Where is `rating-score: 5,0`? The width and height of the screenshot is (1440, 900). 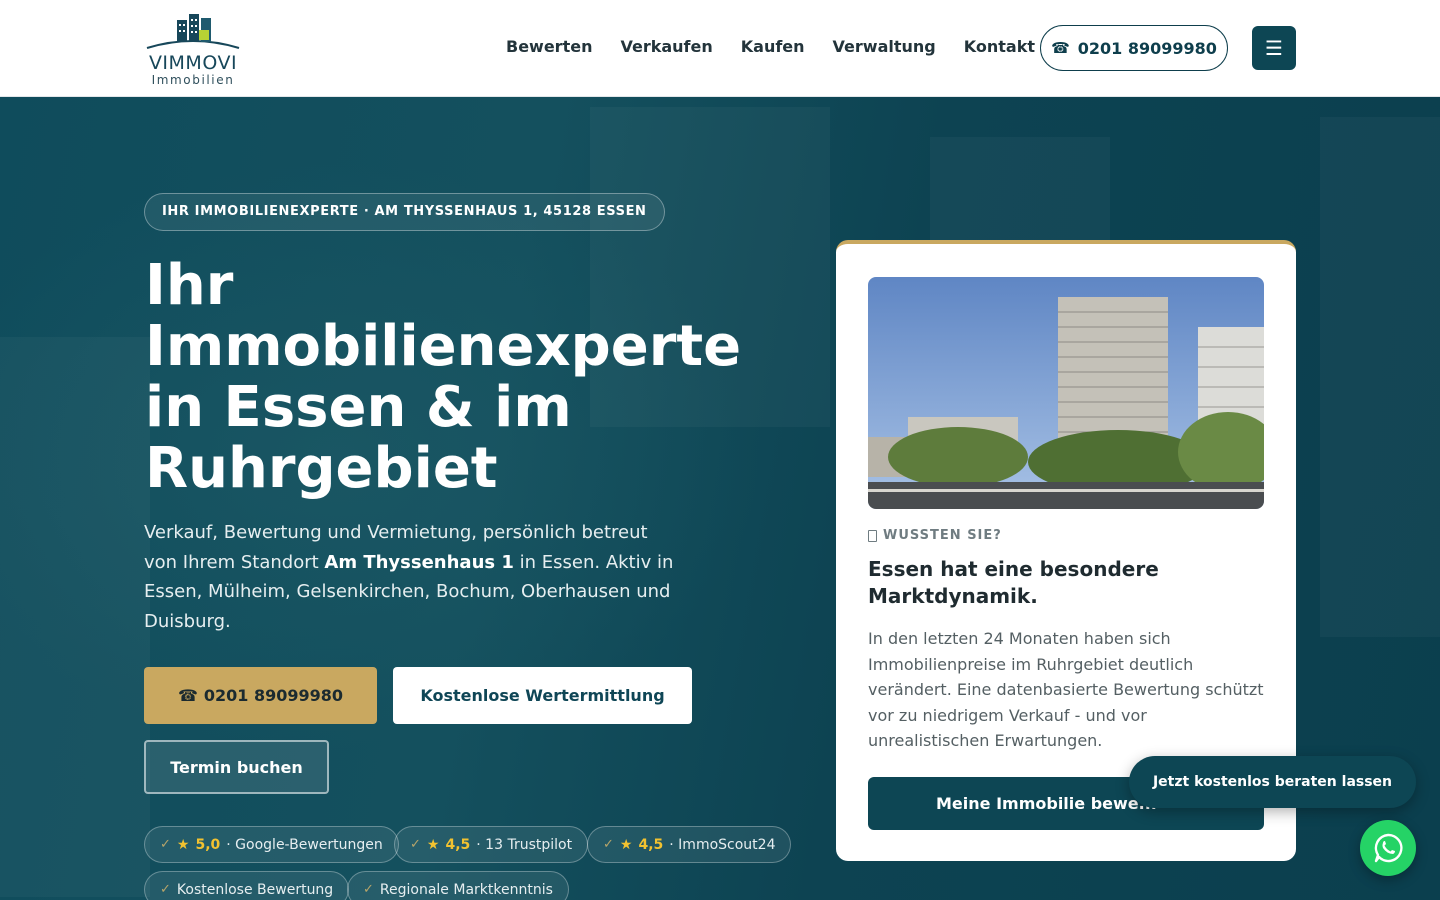 rating-score: 5,0 is located at coordinates (208, 844).